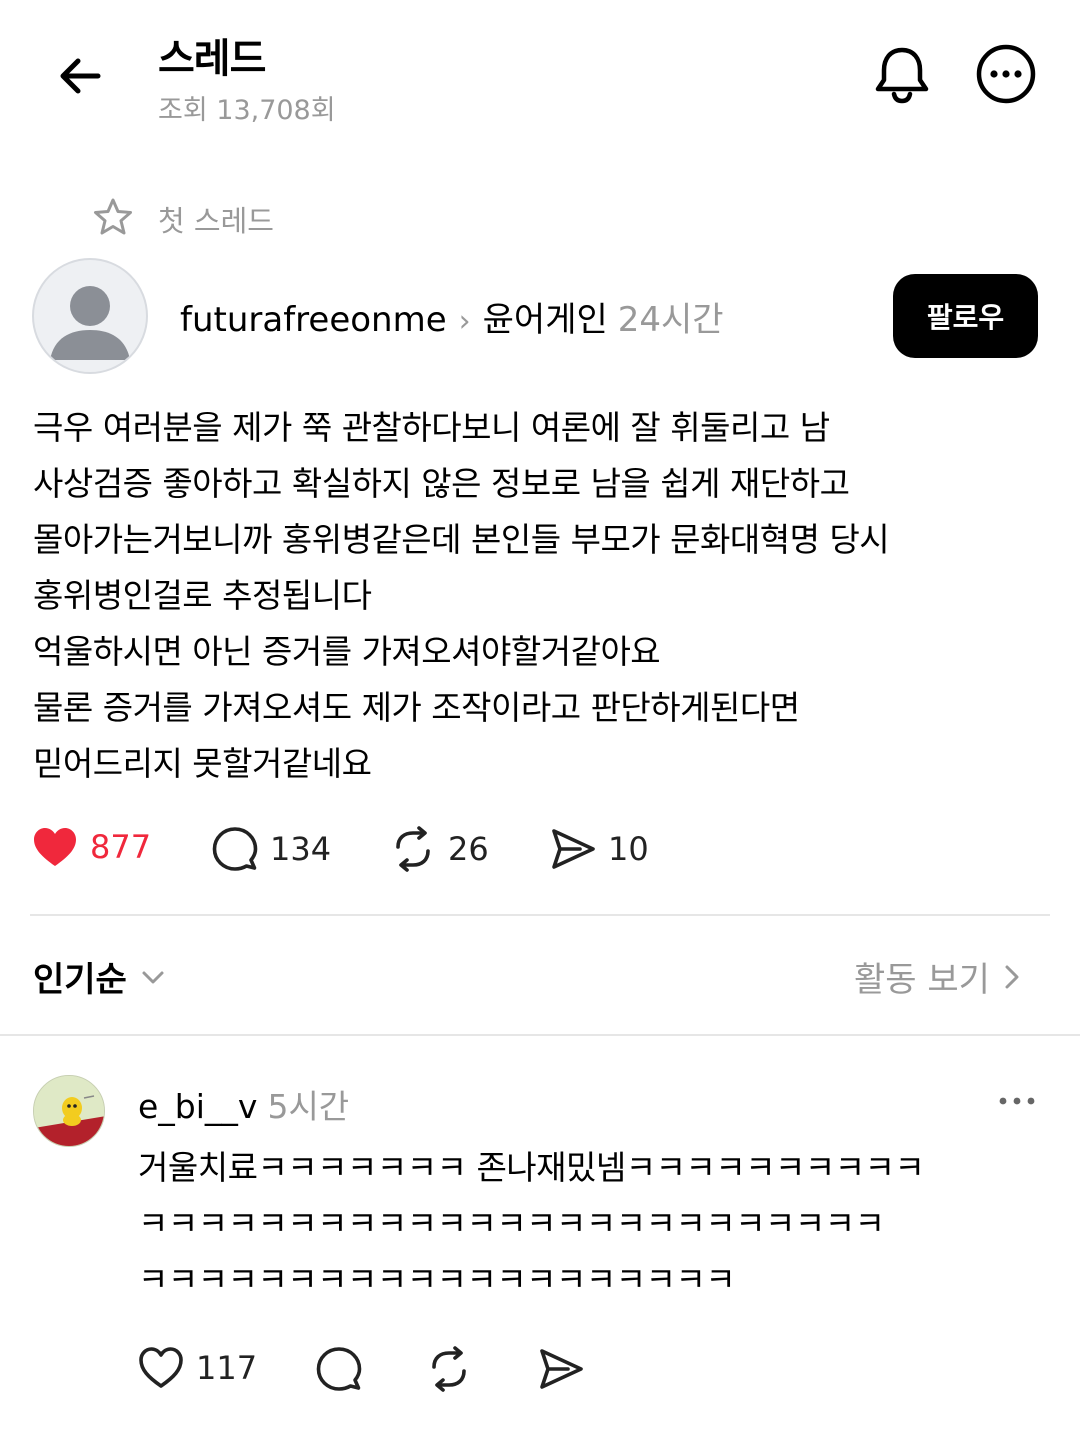 This screenshot has width=1080, height=1429. Describe the element at coordinates (202, 763) in the screenshot. I see `post-line: 믿어드리지 못할거같네요` at that location.